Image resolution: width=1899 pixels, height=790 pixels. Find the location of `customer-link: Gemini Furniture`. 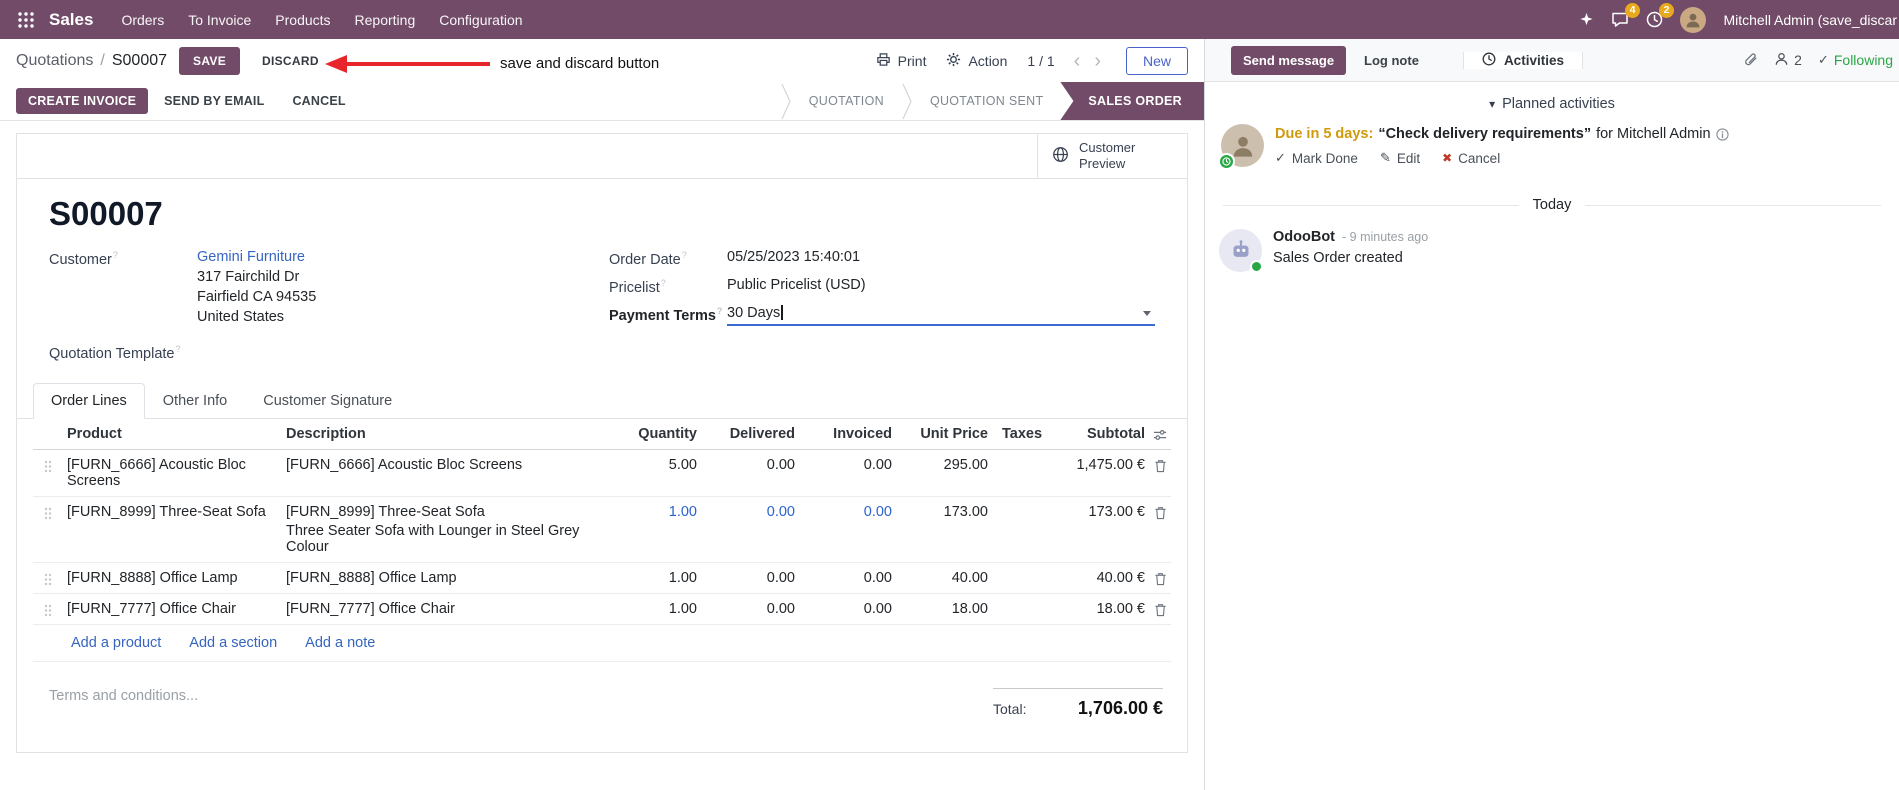

customer-link: Gemini Furniture is located at coordinates (256, 257).